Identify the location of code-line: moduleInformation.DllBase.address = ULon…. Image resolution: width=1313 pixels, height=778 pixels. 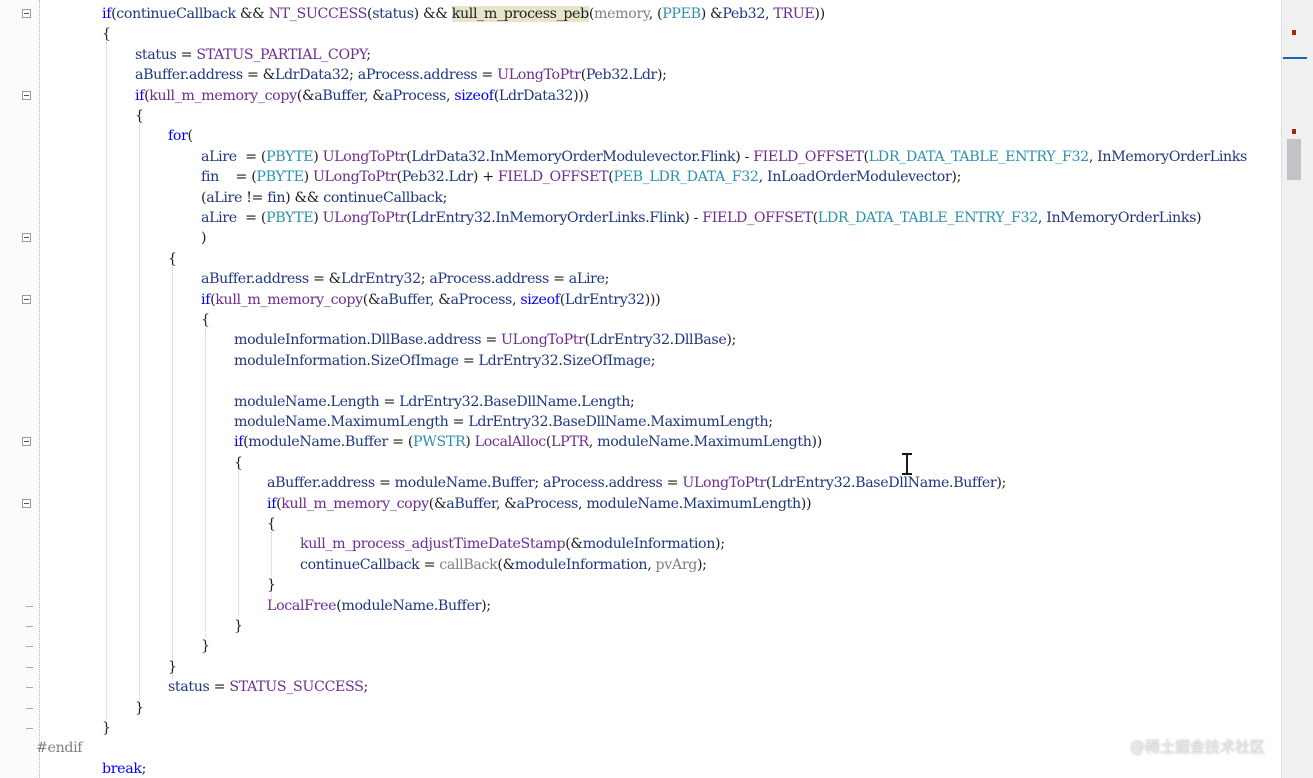
(485, 340).